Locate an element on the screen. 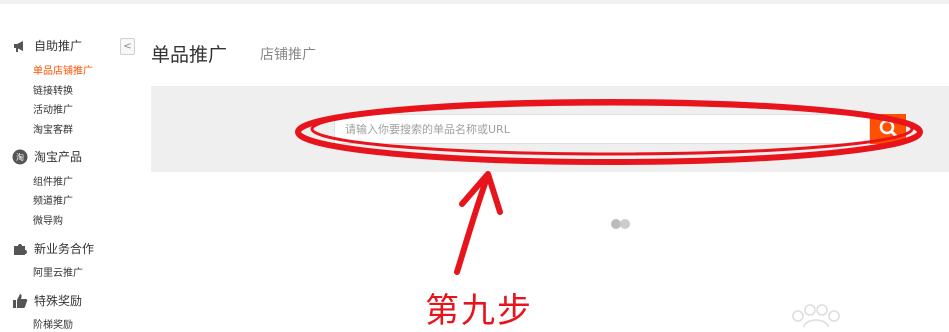 The width and height of the screenshot is (949, 332). sidebar-section-taobao-products: 淘 淘宝产品 is located at coordinates (47, 156).